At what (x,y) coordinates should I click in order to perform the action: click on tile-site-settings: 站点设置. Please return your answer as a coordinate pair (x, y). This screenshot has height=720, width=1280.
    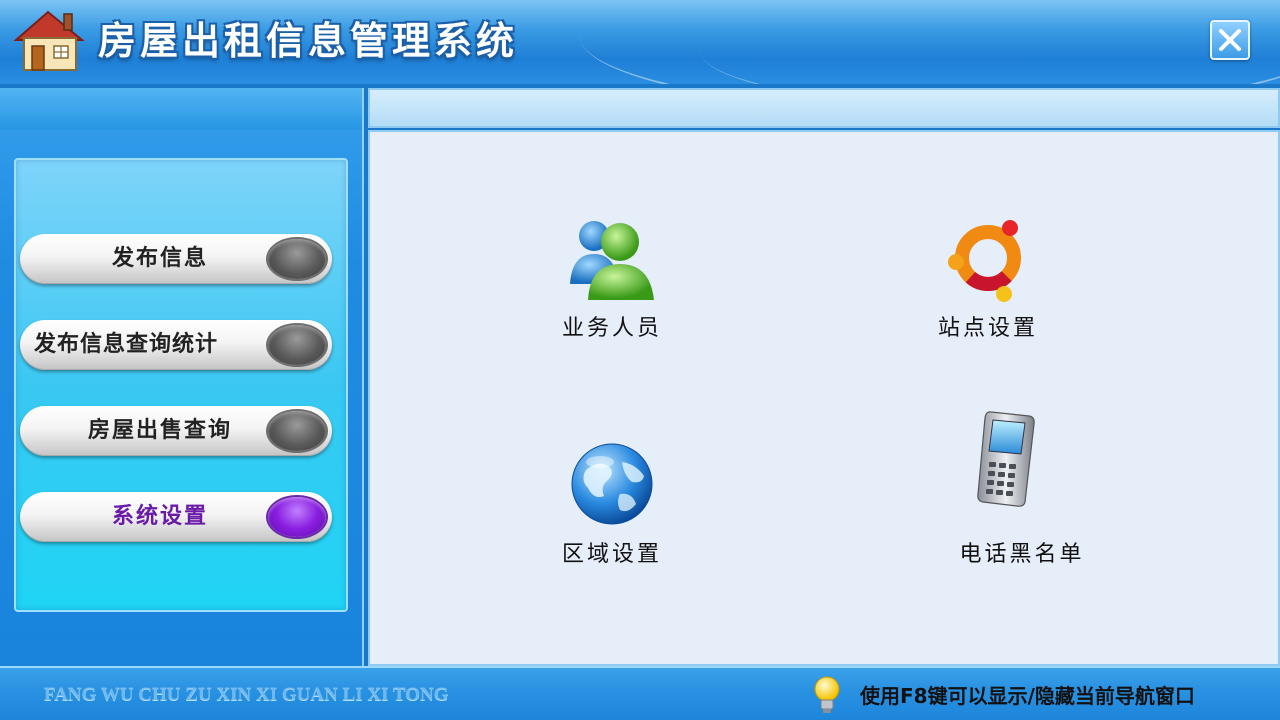
    Looking at the image, I should click on (988, 284).